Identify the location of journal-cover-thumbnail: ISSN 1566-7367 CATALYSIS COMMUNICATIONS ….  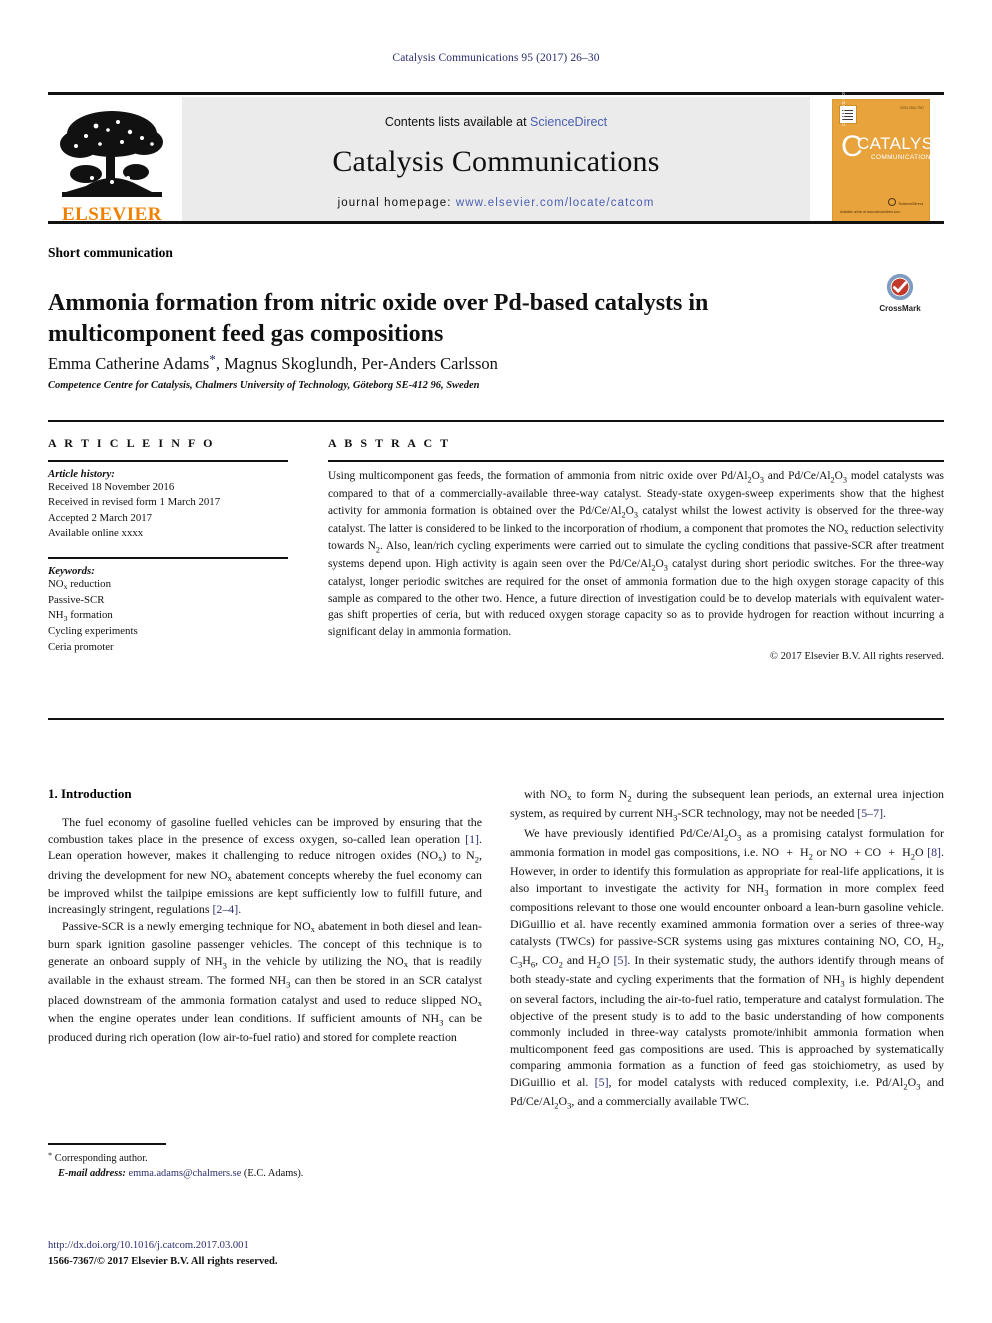
(884, 140).